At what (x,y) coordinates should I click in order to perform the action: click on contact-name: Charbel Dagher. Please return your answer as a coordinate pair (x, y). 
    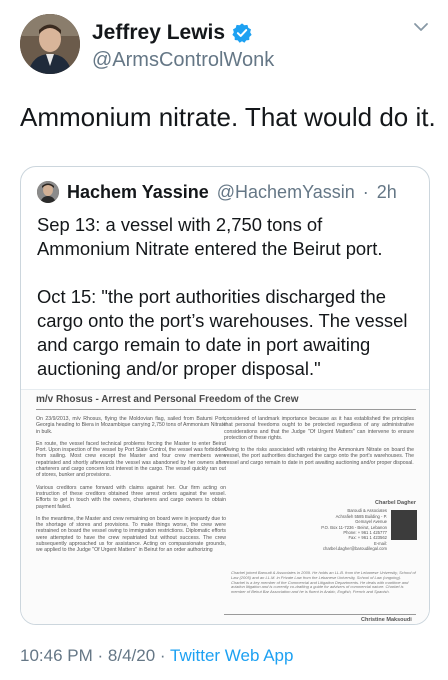
    Looking at the image, I should click on (395, 503).